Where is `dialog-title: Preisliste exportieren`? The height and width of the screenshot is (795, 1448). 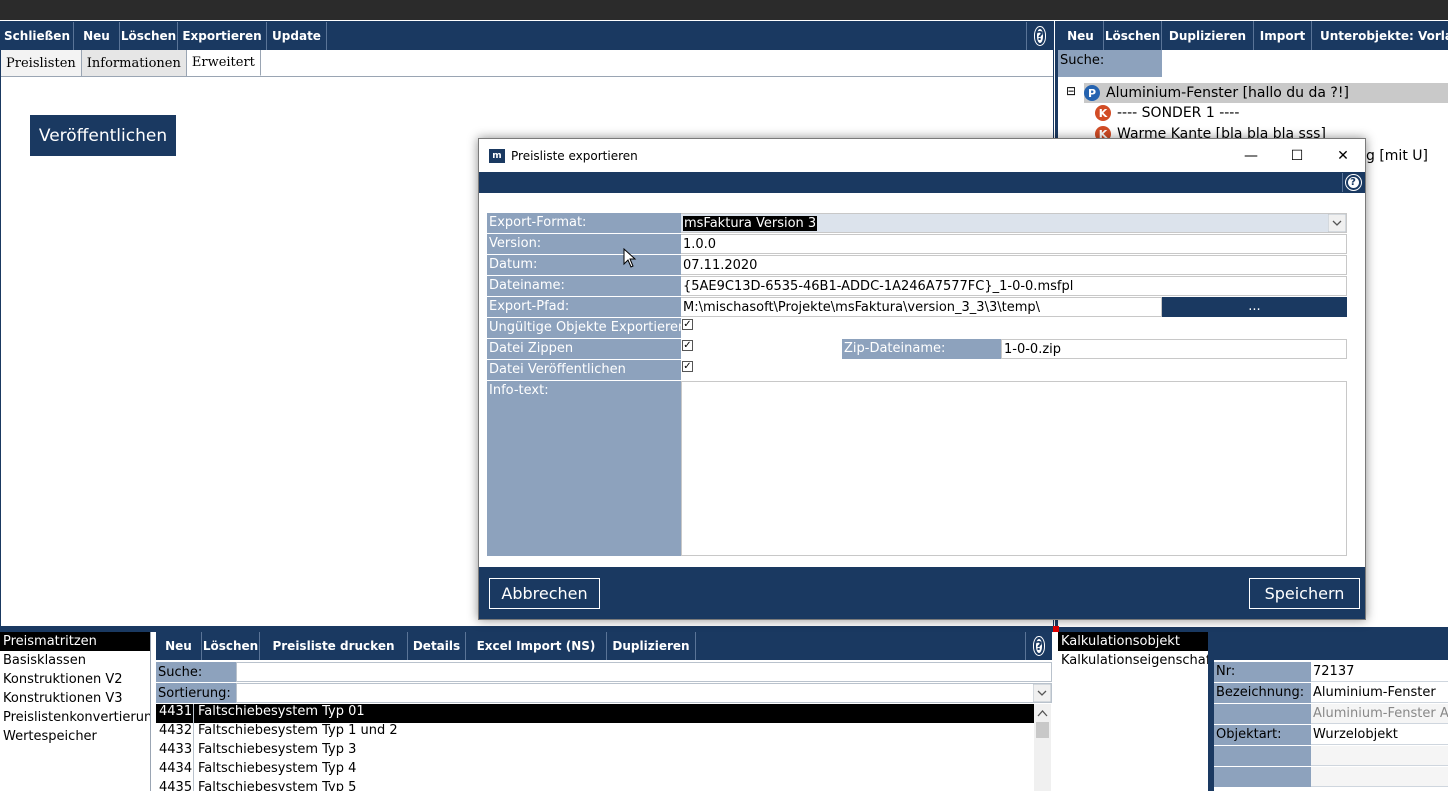 dialog-title: Preisliste exportieren is located at coordinates (574, 155).